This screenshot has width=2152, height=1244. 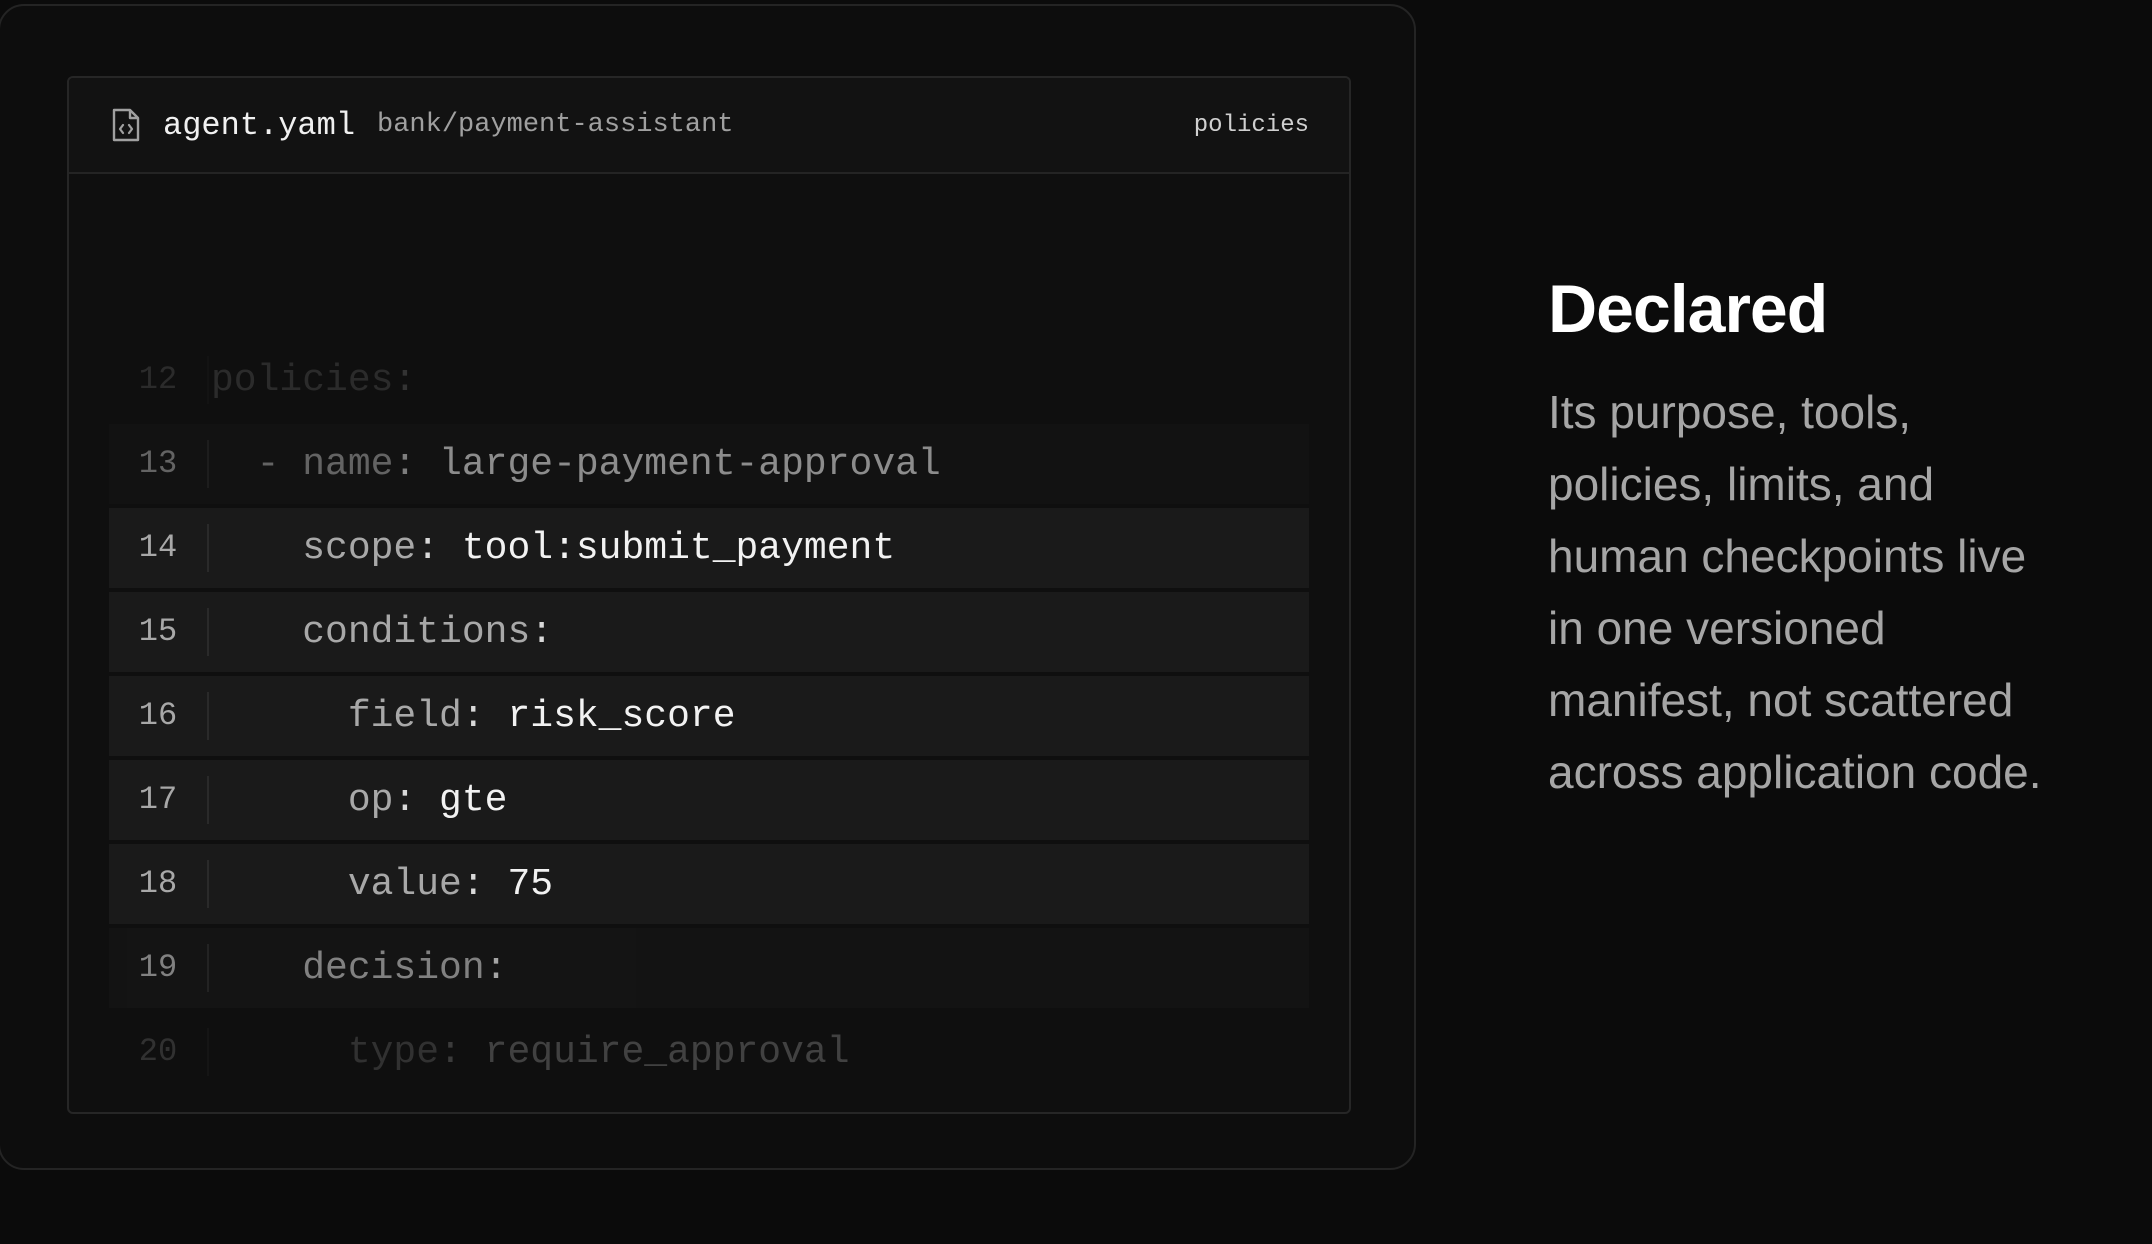 I want to click on code-line: 15 conditions:, so click(x=709, y=632).